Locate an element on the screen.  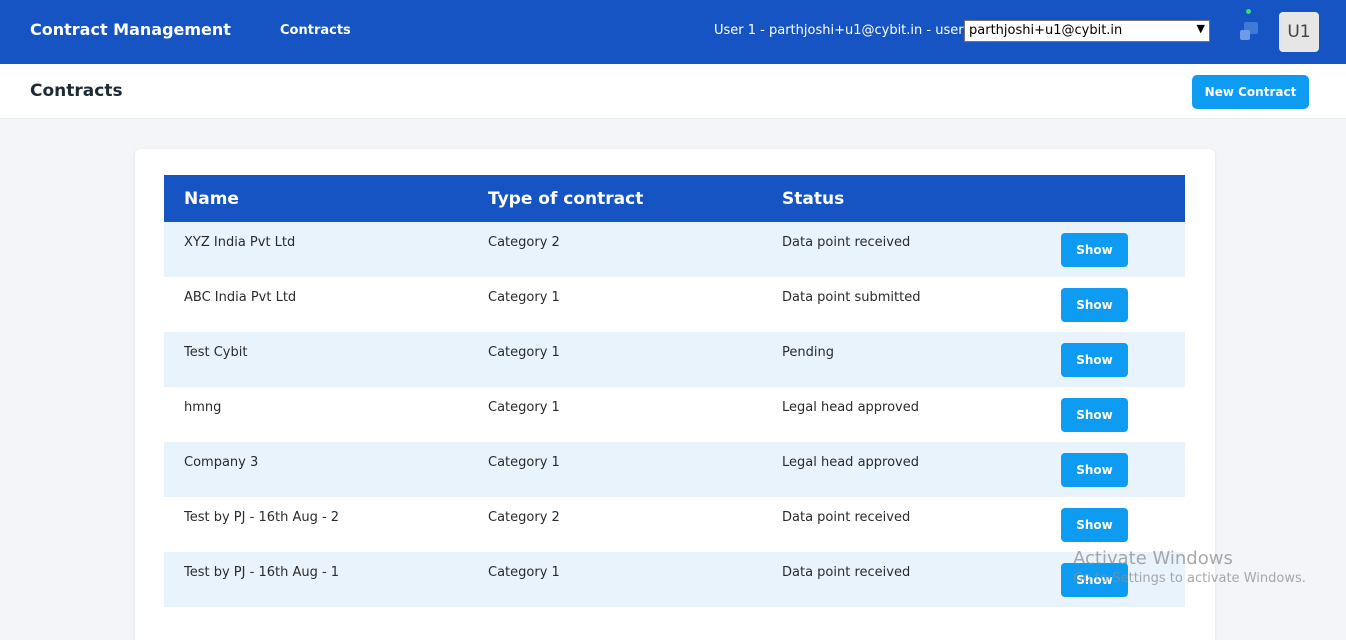
cell-name: Test by PJ - 16th Aug - 2 is located at coordinates (262, 517).